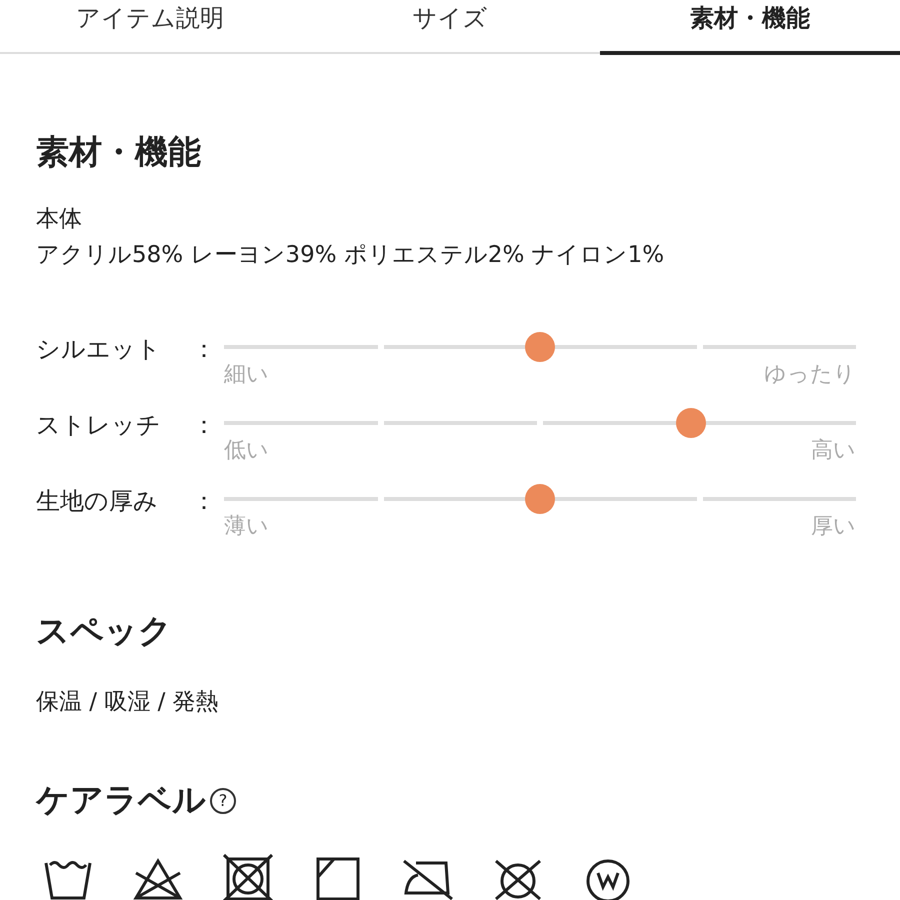  I want to click on min-label: 低い, so click(246, 451).